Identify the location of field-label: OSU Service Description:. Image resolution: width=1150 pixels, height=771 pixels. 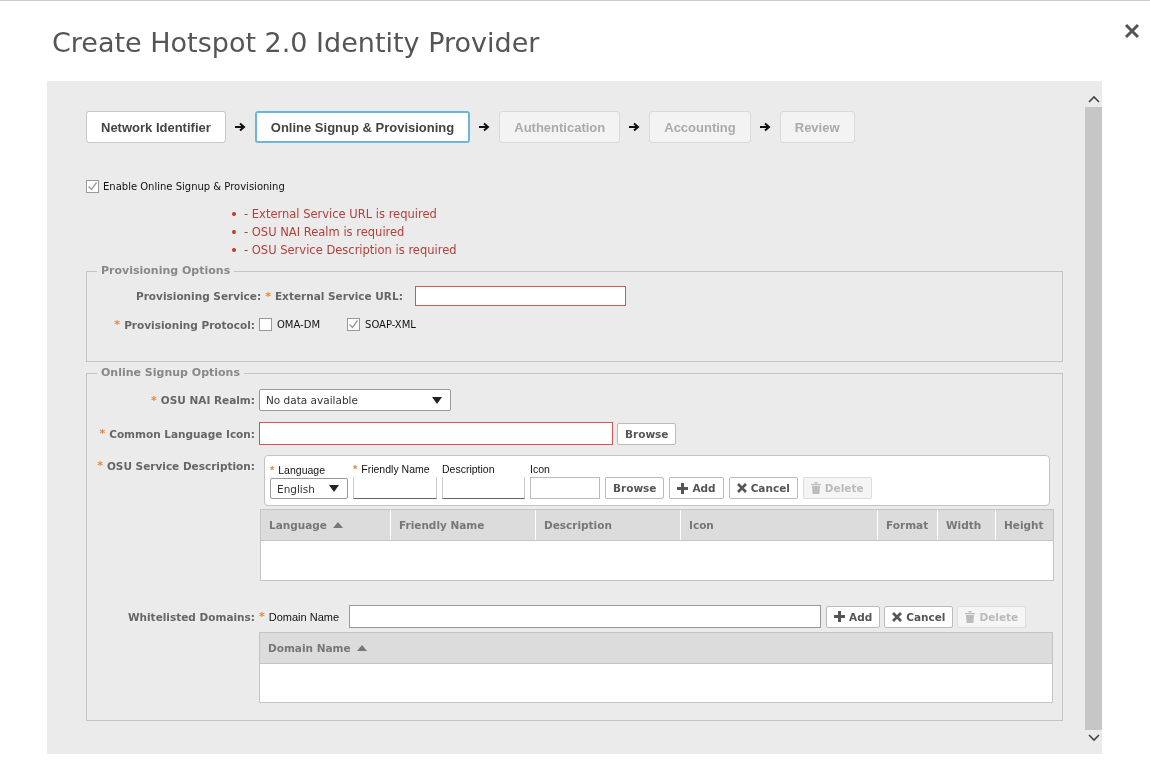
(180, 465).